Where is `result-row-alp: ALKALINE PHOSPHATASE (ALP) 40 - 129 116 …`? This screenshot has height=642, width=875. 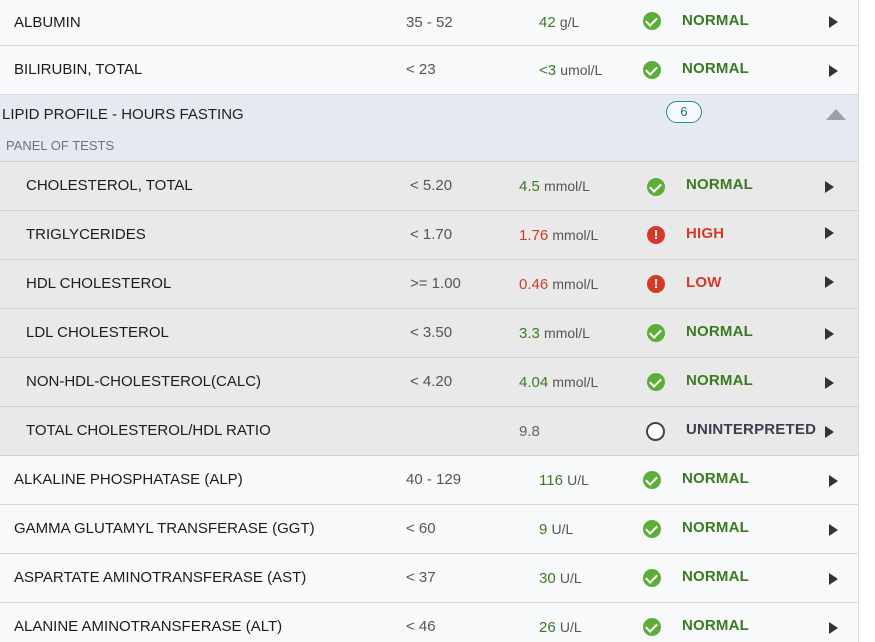 result-row-alp: ALKALINE PHOSPHATASE (ALP) 40 - 129 116 … is located at coordinates (429, 480).